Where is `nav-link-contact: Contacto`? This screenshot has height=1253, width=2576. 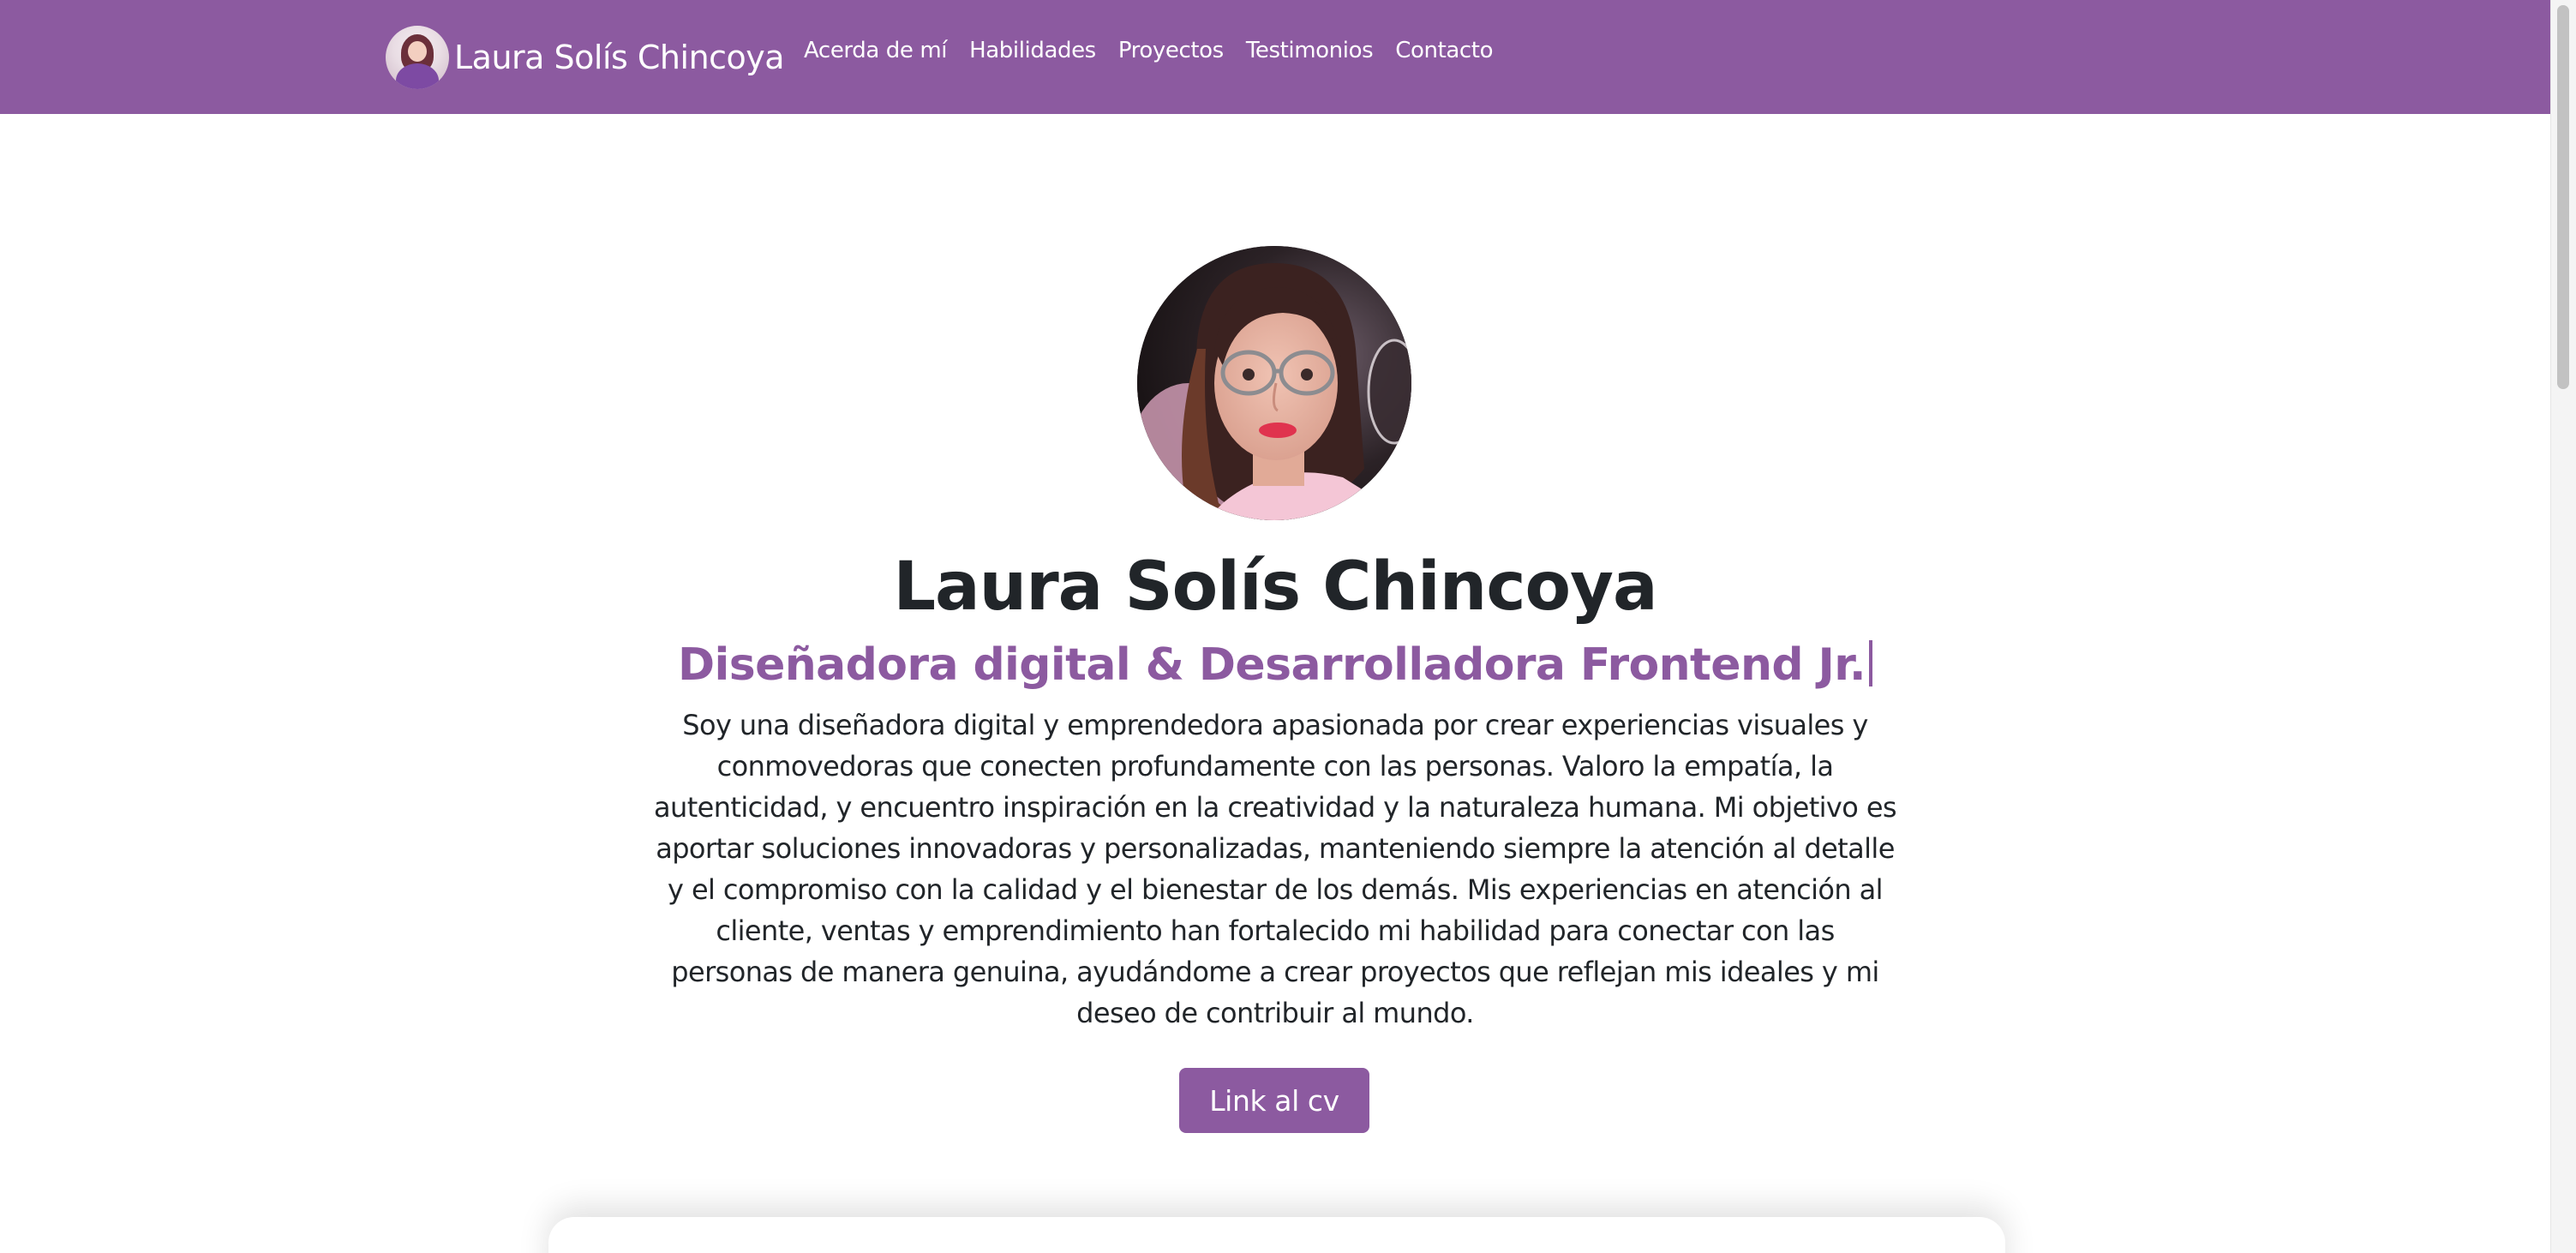 nav-link-contact: Contacto is located at coordinates (1444, 50).